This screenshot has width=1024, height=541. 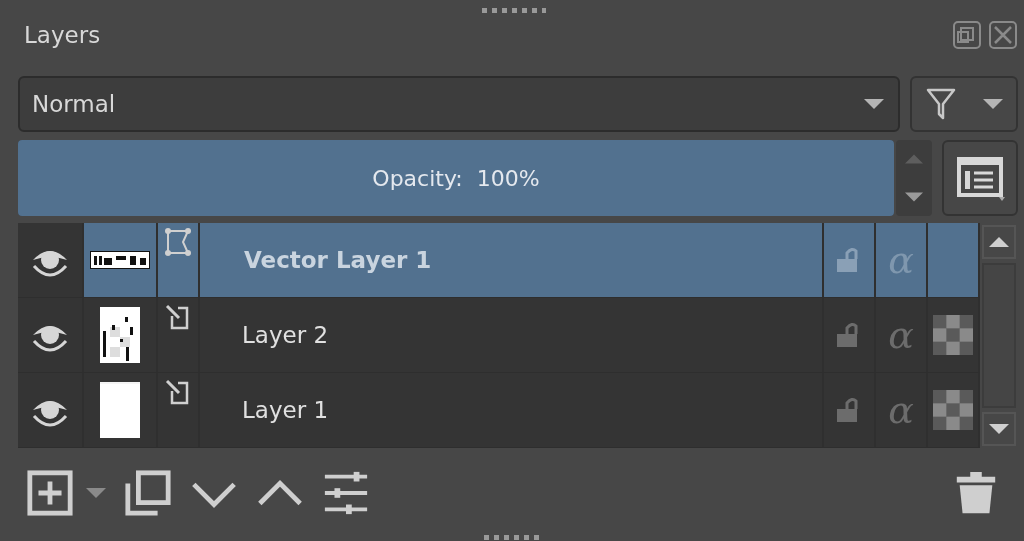 I want to click on opacity-label: Opacity:, so click(x=417, y=178).